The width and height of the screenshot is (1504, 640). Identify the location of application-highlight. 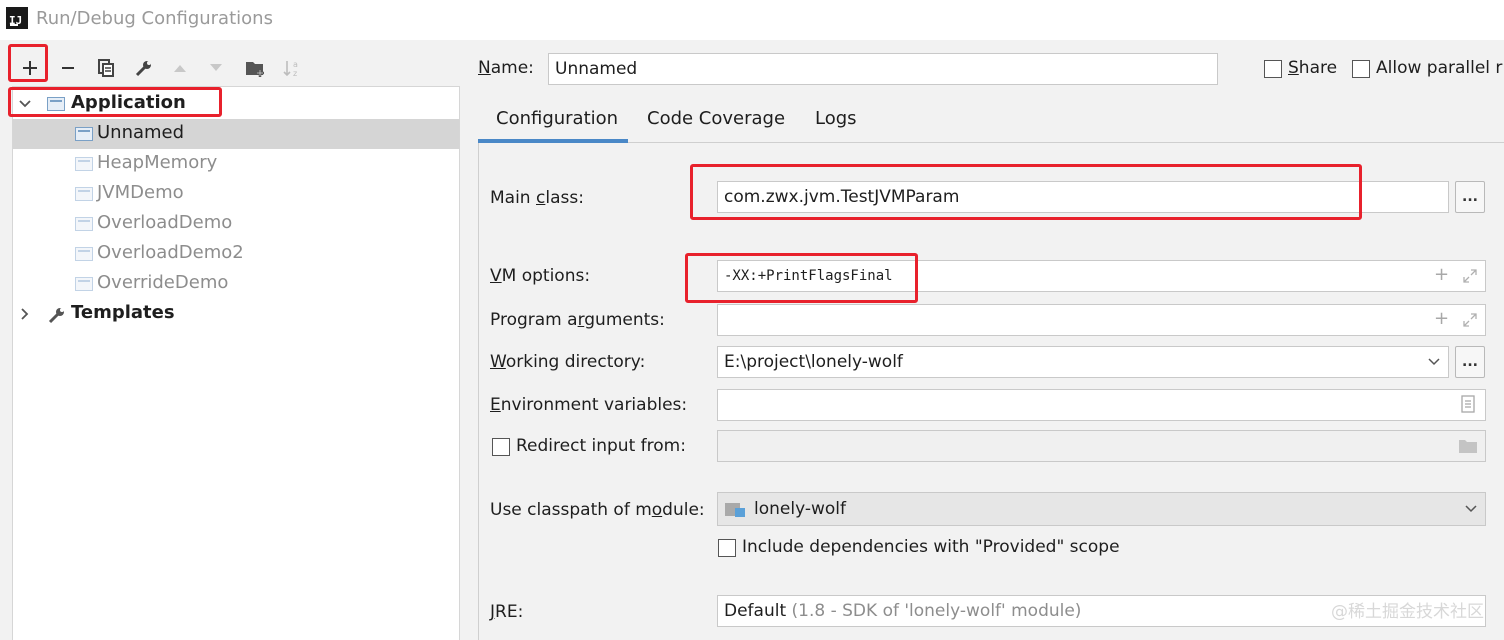
(115, 102).